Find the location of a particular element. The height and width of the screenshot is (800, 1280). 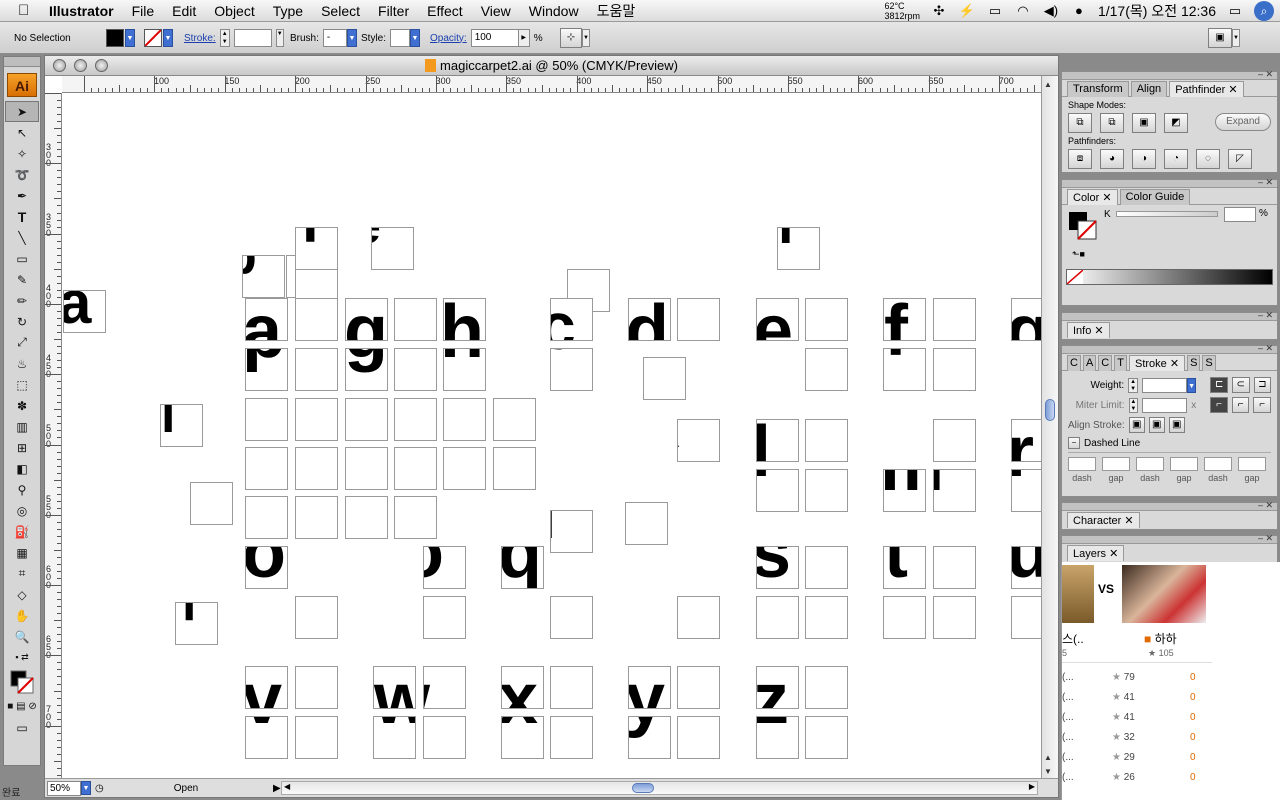

symbol-sprayer-tool-icon: ✽ is located at coordinates (22, 405).